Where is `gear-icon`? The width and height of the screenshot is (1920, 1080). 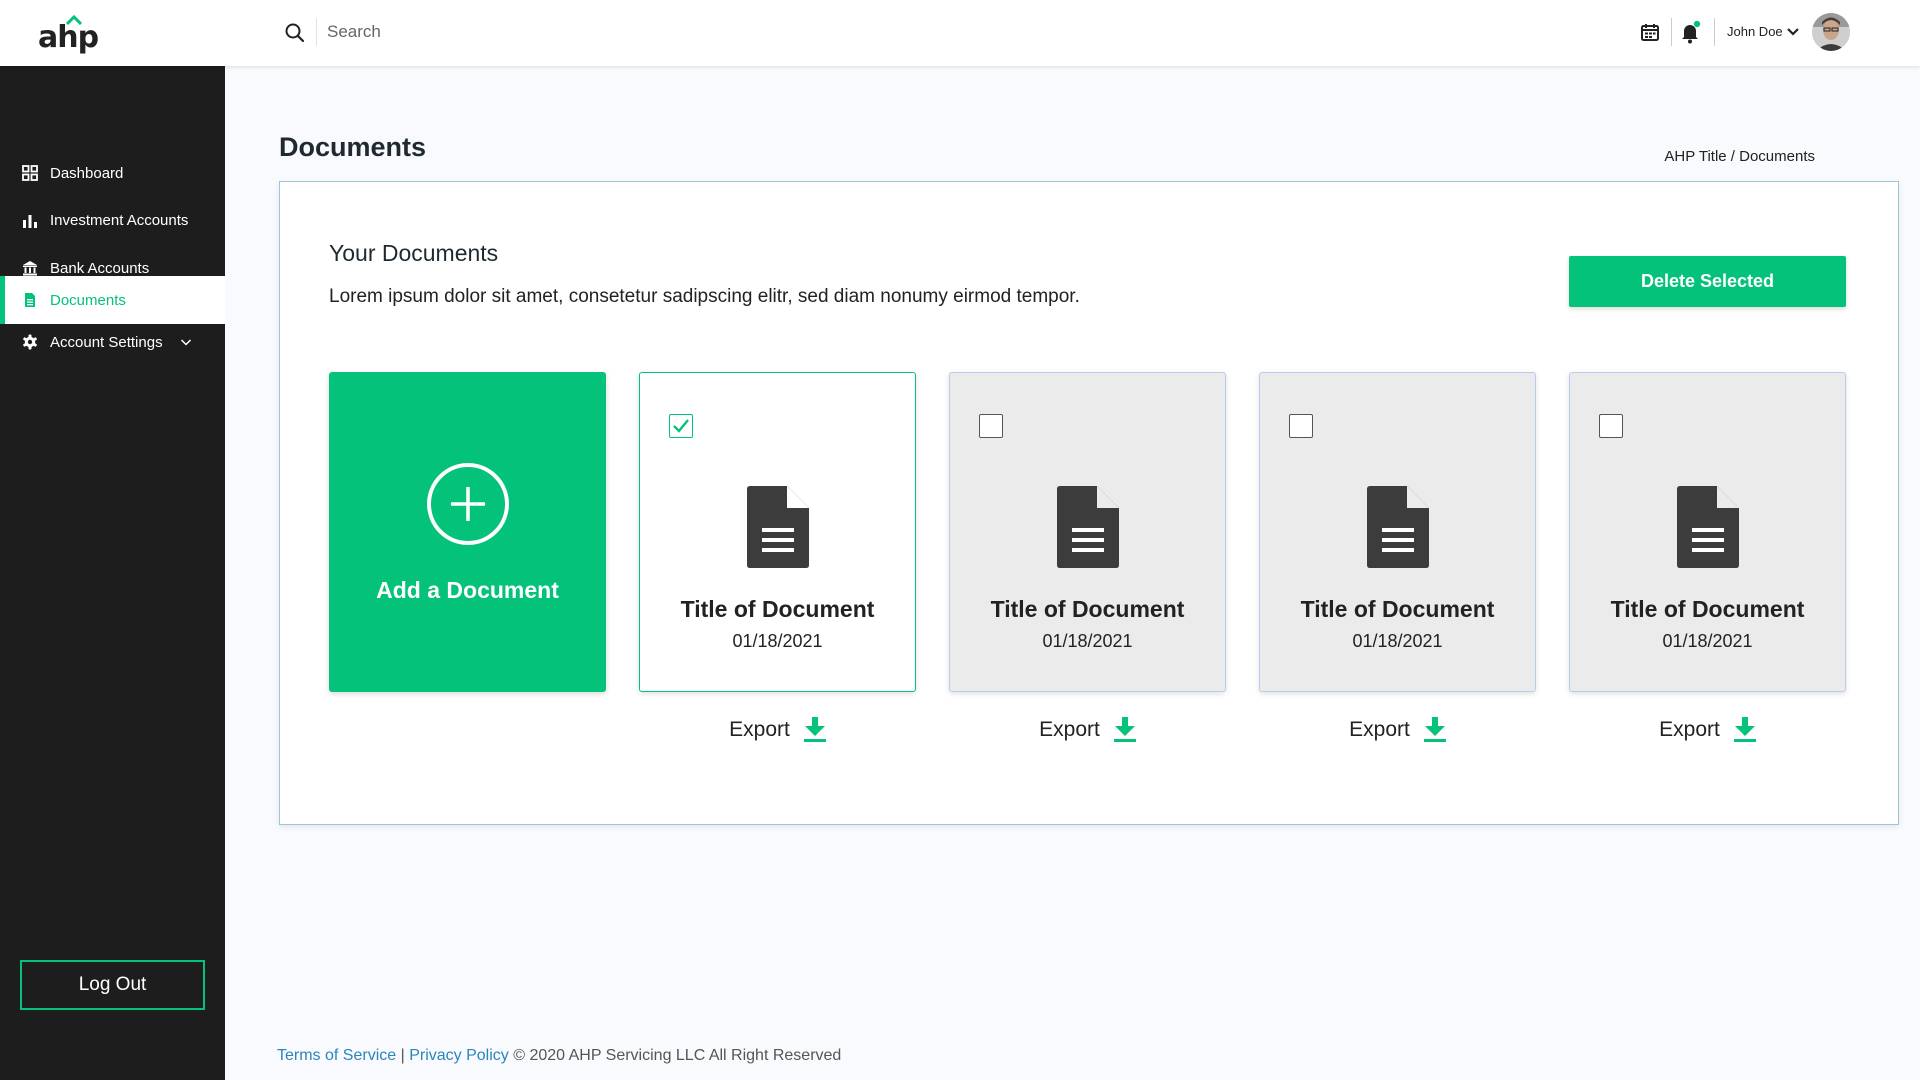 gear-icon is located at coordinates (30, 342).